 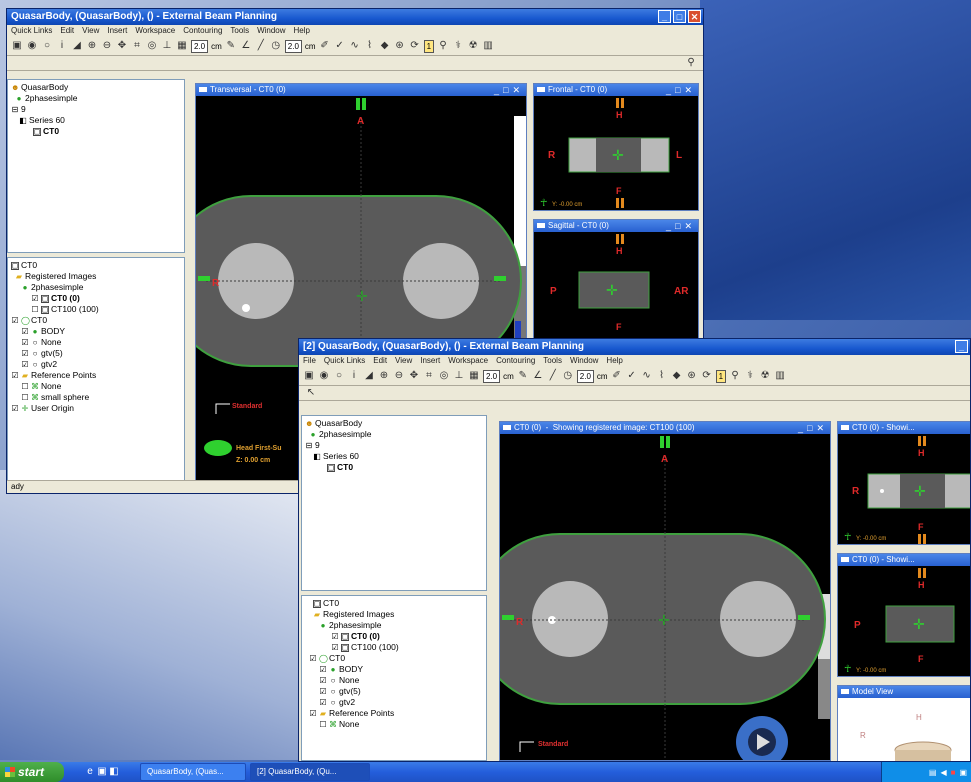 What do you see at coordinates (903, 615) in the screenshot?
I see `front-sagittal-view: CT0 (0) - Showi... ✛ H P F ☥ Y: -0.00 cm` at bounding box center [903, 615].